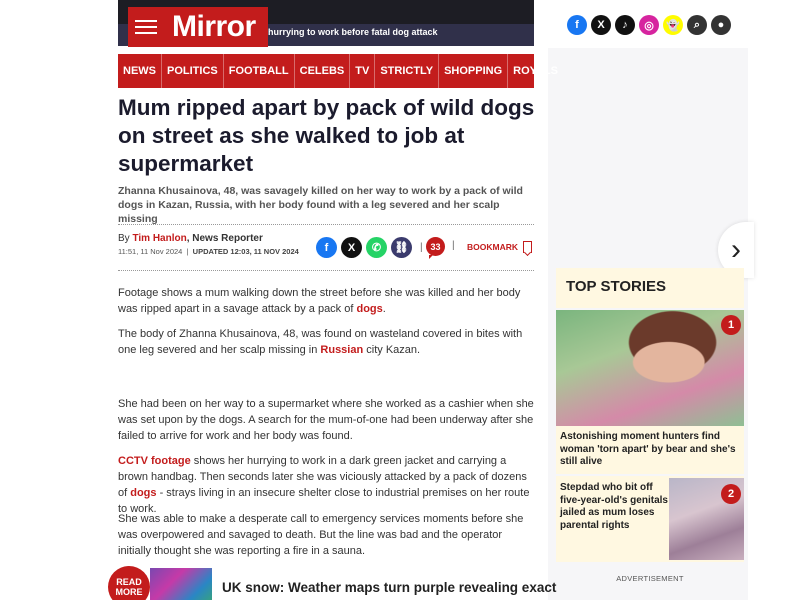 This screenshot has width=800, height=600. I want to click on author-role: , News Reporter, so click(224, 238).